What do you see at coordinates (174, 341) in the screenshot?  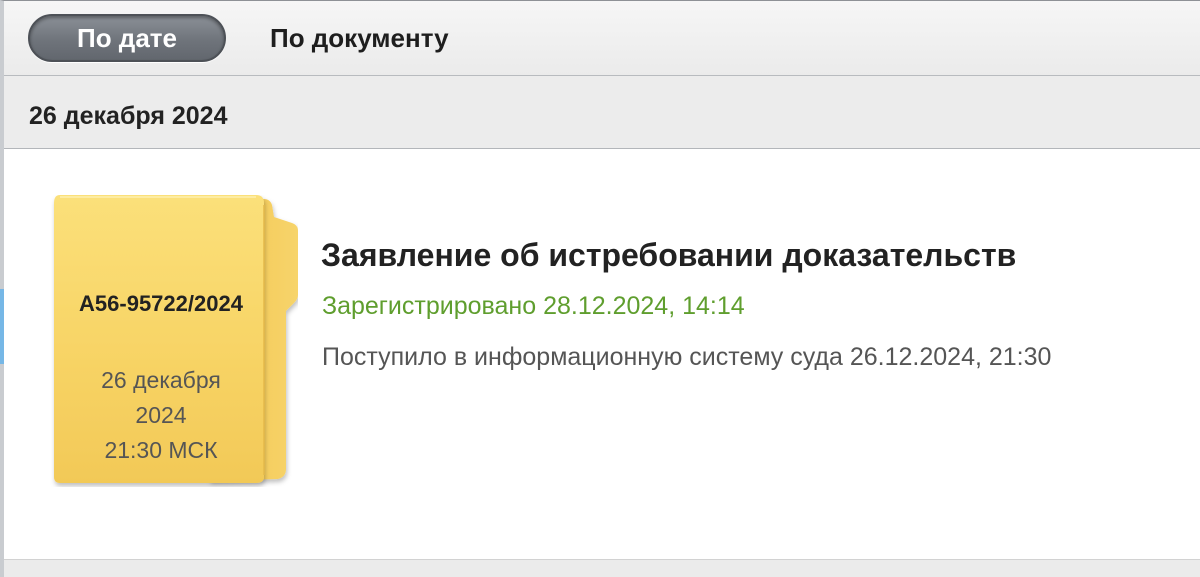 I see `folder-icon: А56-95722/2024 26 декабря 2024 21:30 МСК` at bounding box center [174, 341].